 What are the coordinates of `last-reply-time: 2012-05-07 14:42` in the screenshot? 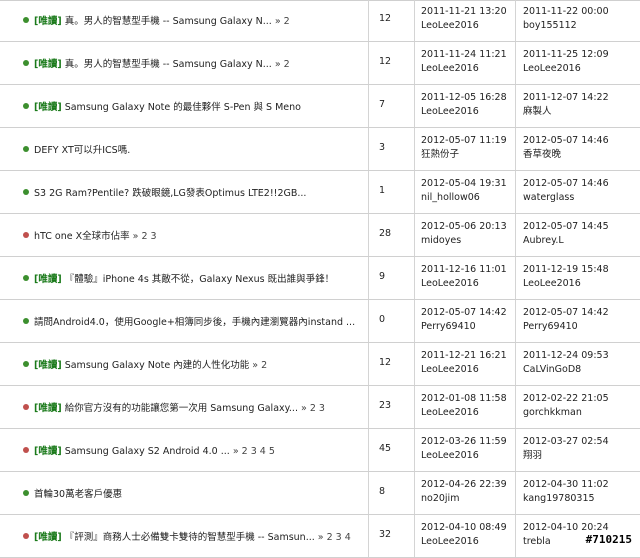 It's located at (566, 313).